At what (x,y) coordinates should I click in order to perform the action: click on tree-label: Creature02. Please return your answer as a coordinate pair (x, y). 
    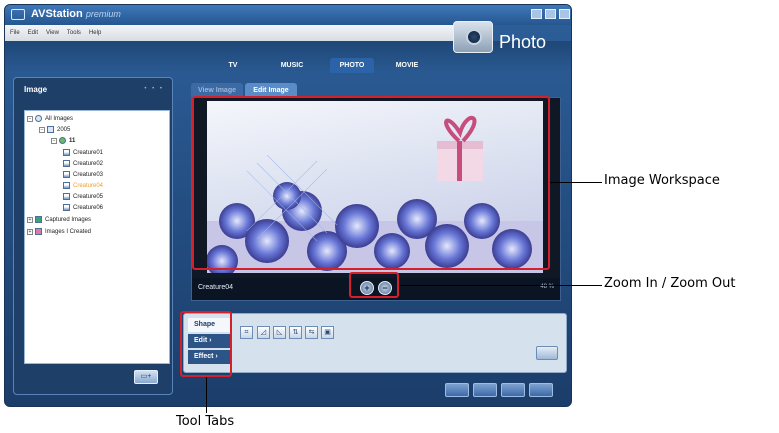
    Looking at the image, I should click on (88, 163).